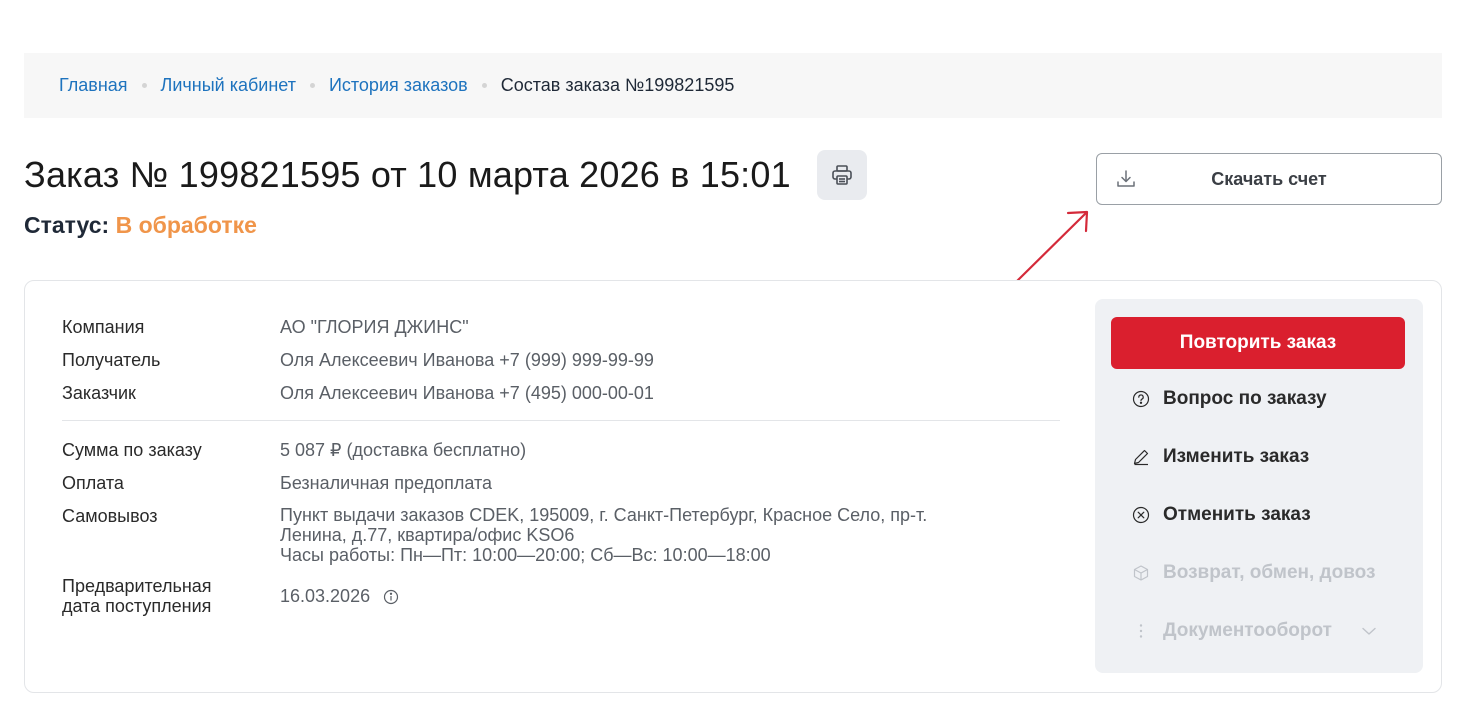  Describe the element at coordinates (93, 85) in the screenshot. I see `breadcrumb-link-home: Главная` at that location.